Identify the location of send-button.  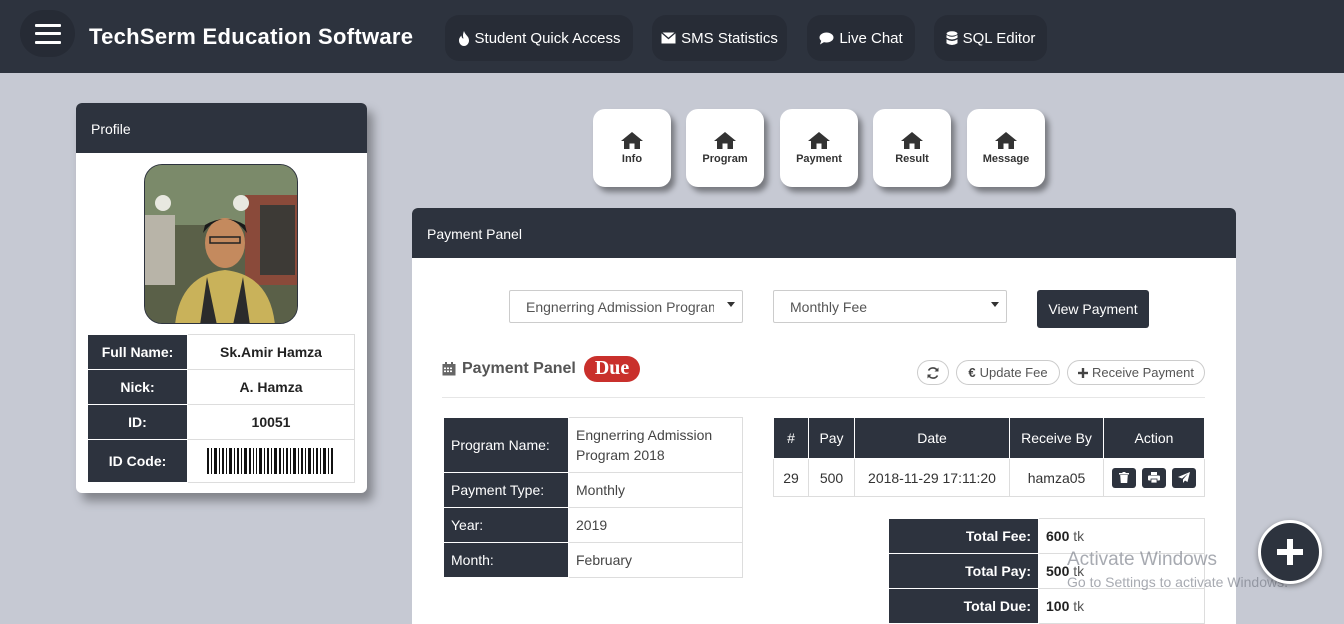
(1183, 477).